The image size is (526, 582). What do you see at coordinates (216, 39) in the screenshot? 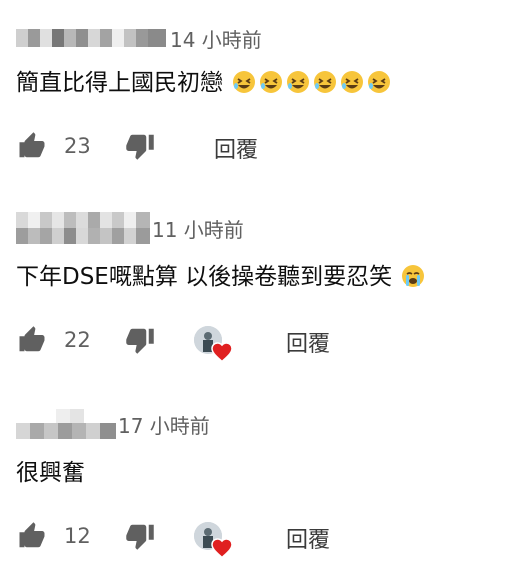
I see `comment-timestamp: 14 小時前` at bounding box center [216, 39].